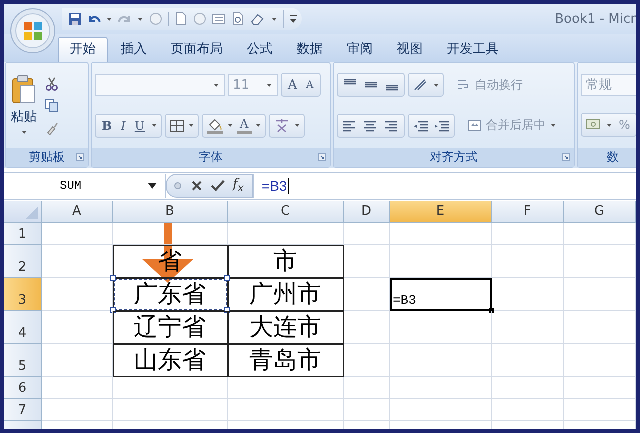 The width and height of the screenshot is (640, 433). Describe the element at coordinates (170, 327) in the screenshot. I see `table-cell: 辽宁省` at that location.